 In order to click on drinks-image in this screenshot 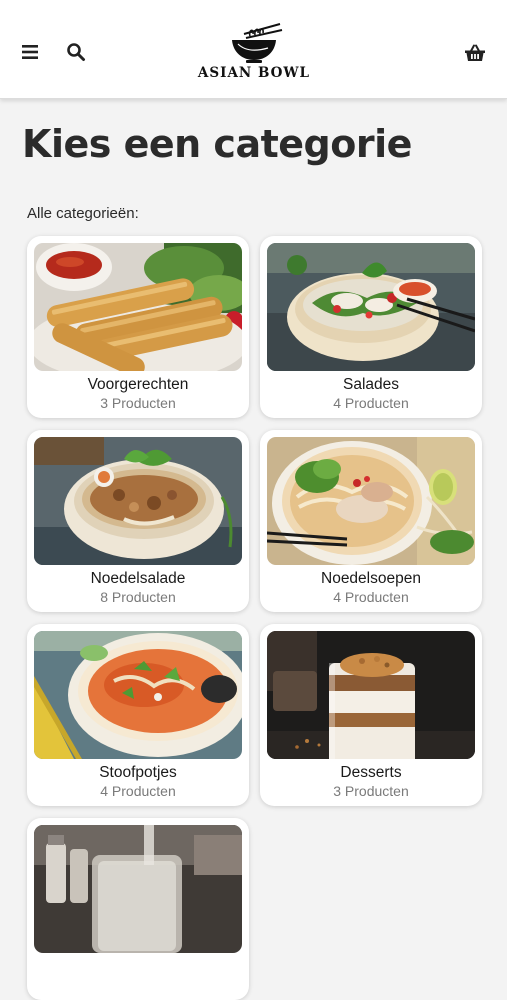, I will do `click(138, 889)`.